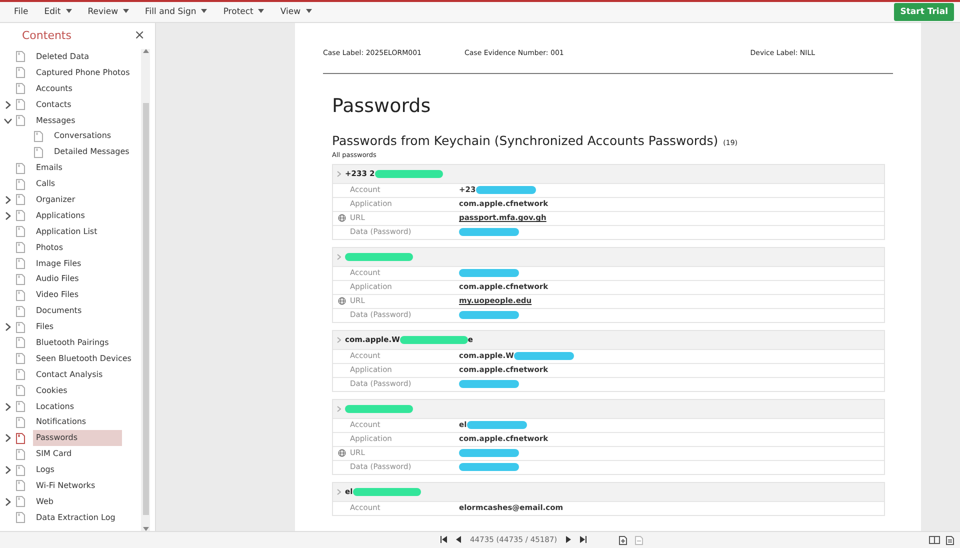 The width and height of the screenshot is (960, 548). What do you see at coordinates (145, 290) in the screenshot?
I see `scrollbar` at bounding box center [145, 290].